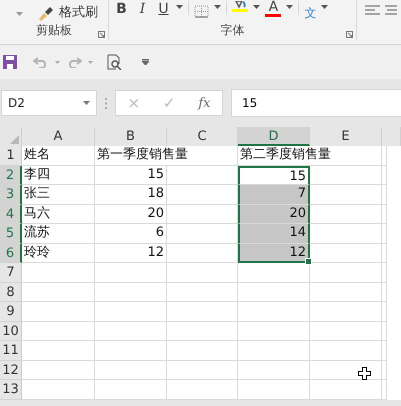 The width and height of the screenshot is (401, 406). I want to click on table-cell: 马六, so click(58, 214).